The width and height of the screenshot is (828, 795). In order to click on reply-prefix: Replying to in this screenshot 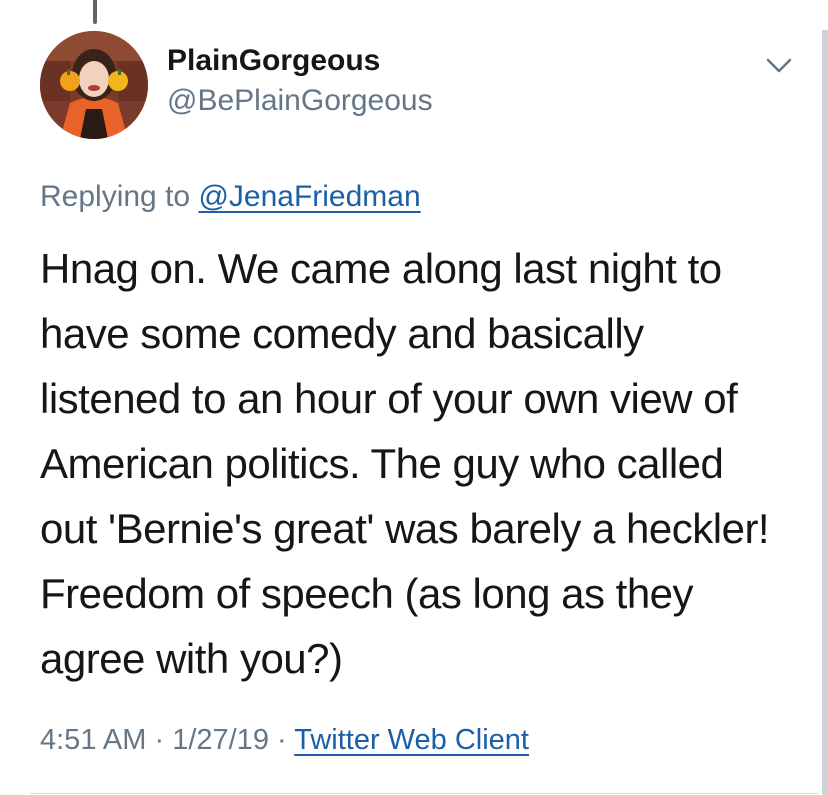, I will do `click(119, 196)`.